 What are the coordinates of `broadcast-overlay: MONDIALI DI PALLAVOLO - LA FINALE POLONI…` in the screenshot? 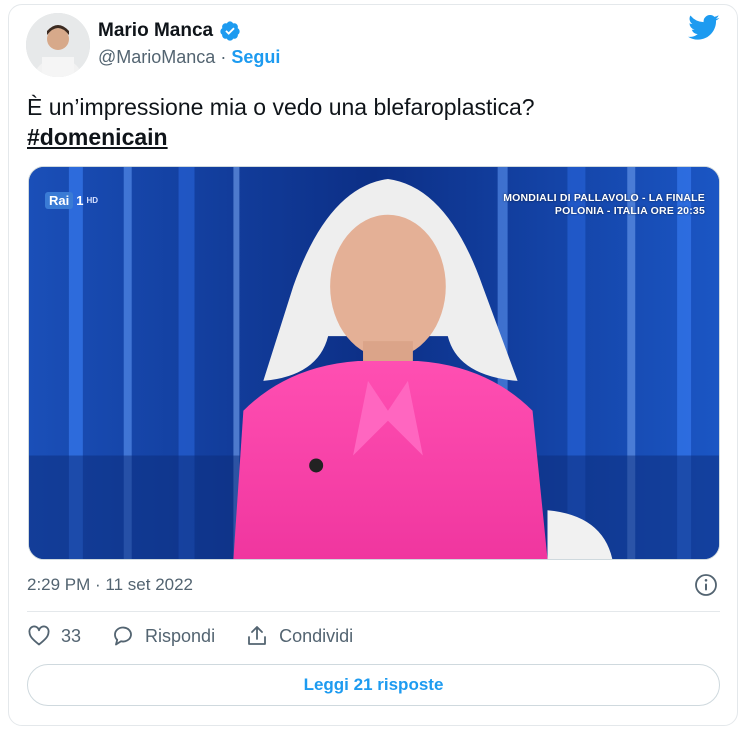 It's located at (604, 205).